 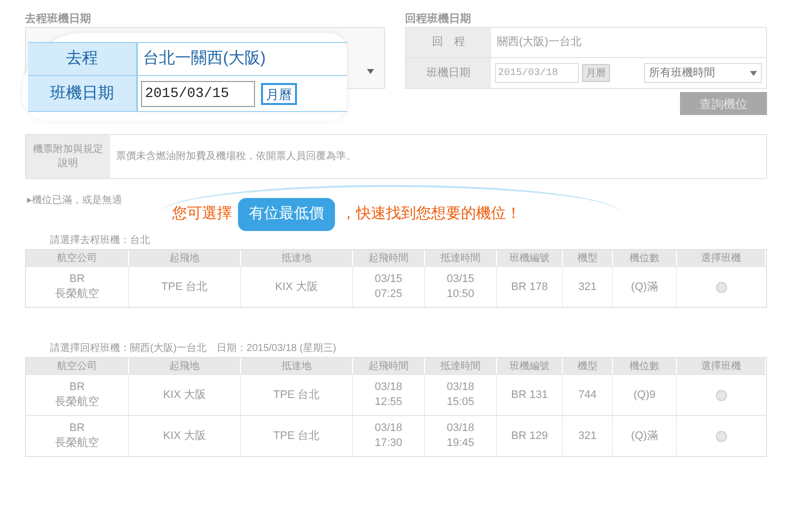 What do you see at coordinates (438, 19) in the screenshot?
I see `section-title: 回程班機日期` at bounding box center [438, 19].